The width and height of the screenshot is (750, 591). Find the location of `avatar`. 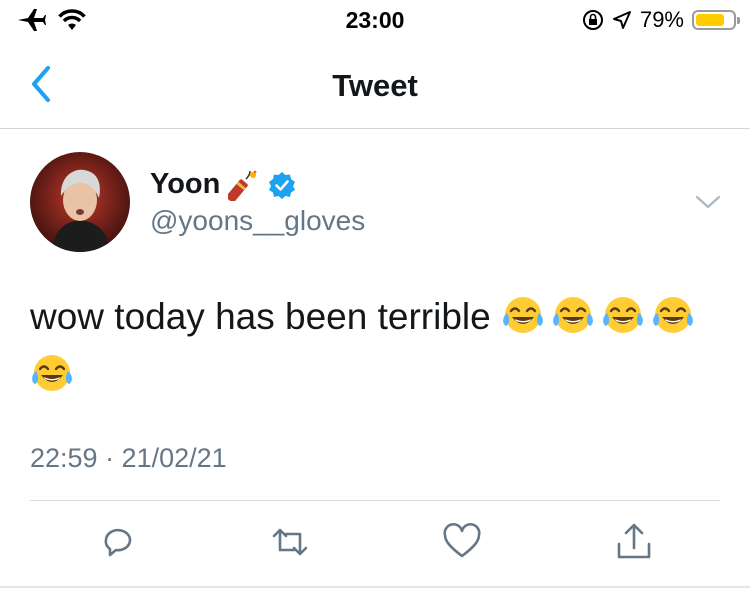

avatar is located at coordinates (80, 202).